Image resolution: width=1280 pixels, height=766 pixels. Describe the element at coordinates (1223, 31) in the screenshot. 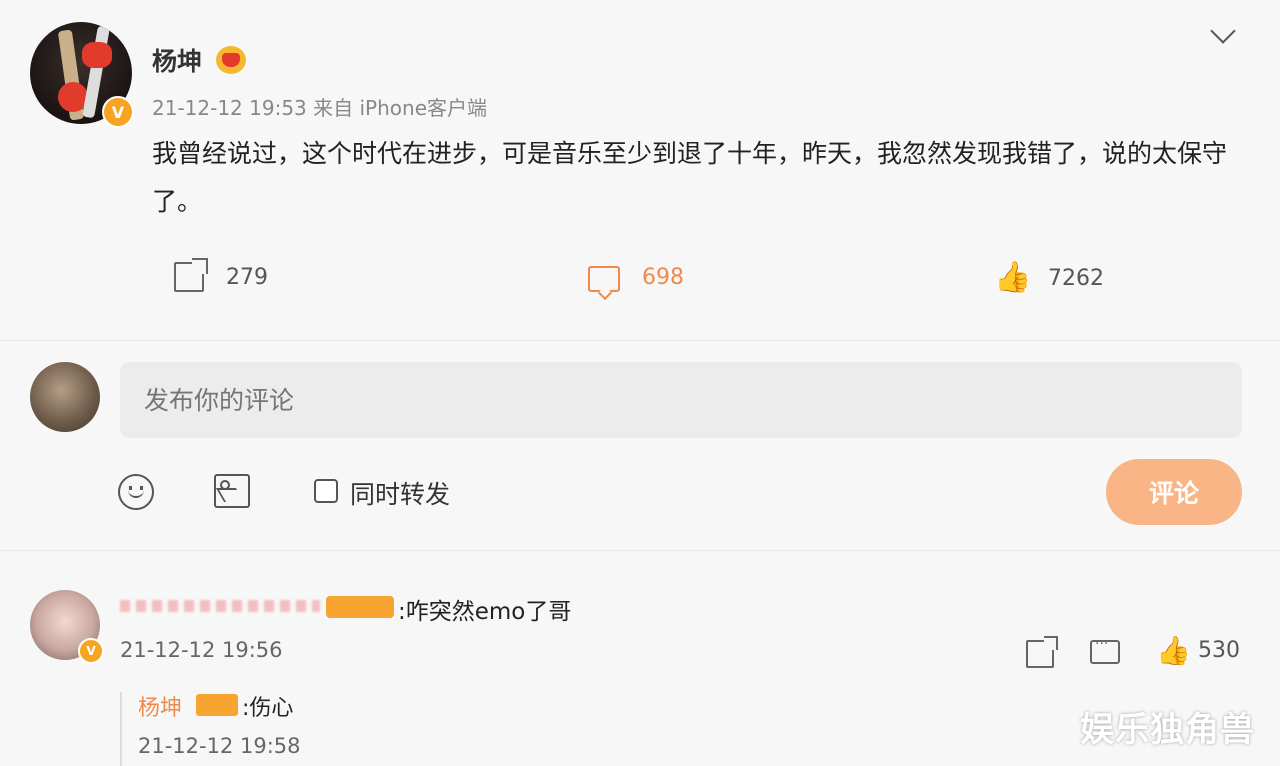

I see `chevron-down-icon` at that location.